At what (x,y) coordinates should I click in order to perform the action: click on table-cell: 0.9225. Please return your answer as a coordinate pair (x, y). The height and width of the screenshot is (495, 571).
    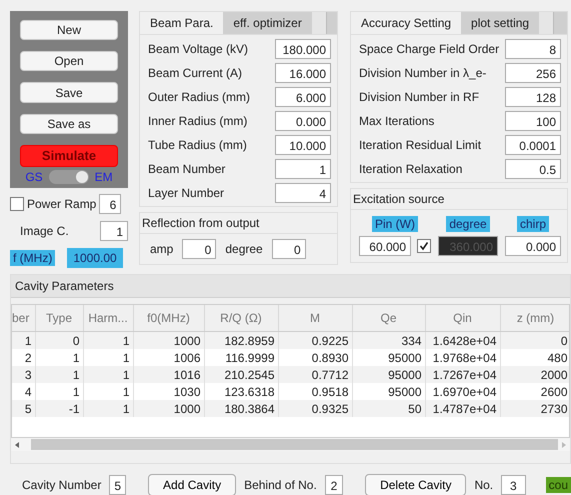
    Looking at the image, I should click on (315, 340).